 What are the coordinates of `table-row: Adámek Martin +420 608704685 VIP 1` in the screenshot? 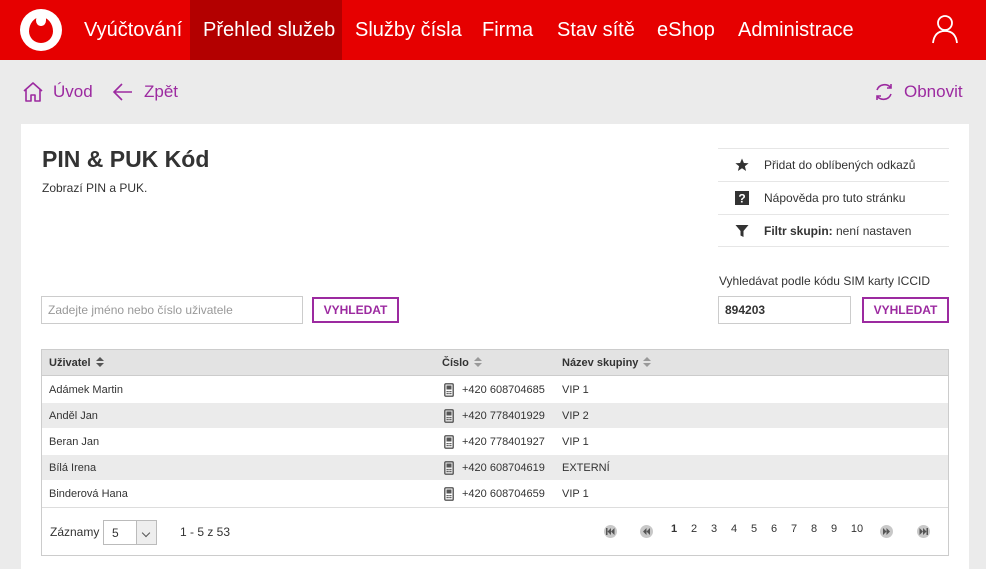 It's located at (495, 390).